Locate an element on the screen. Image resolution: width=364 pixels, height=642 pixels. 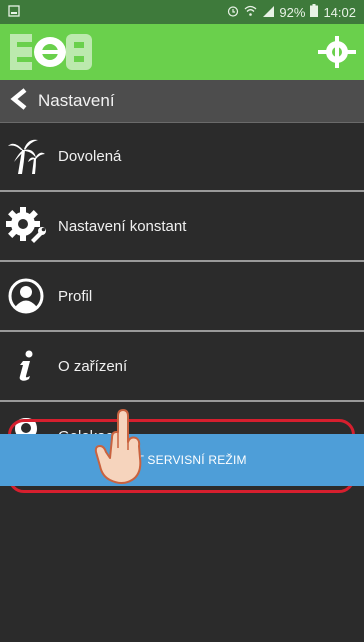
service-mode-button: STIT SERVISNÍ REŽIM is located at coordinates (182, 460).